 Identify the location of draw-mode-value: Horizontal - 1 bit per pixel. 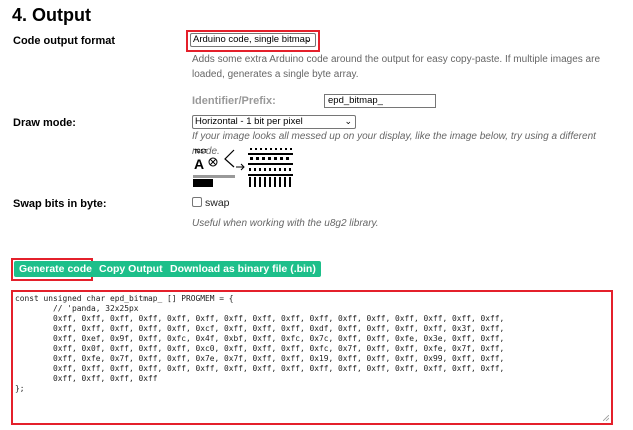
(249, 121).